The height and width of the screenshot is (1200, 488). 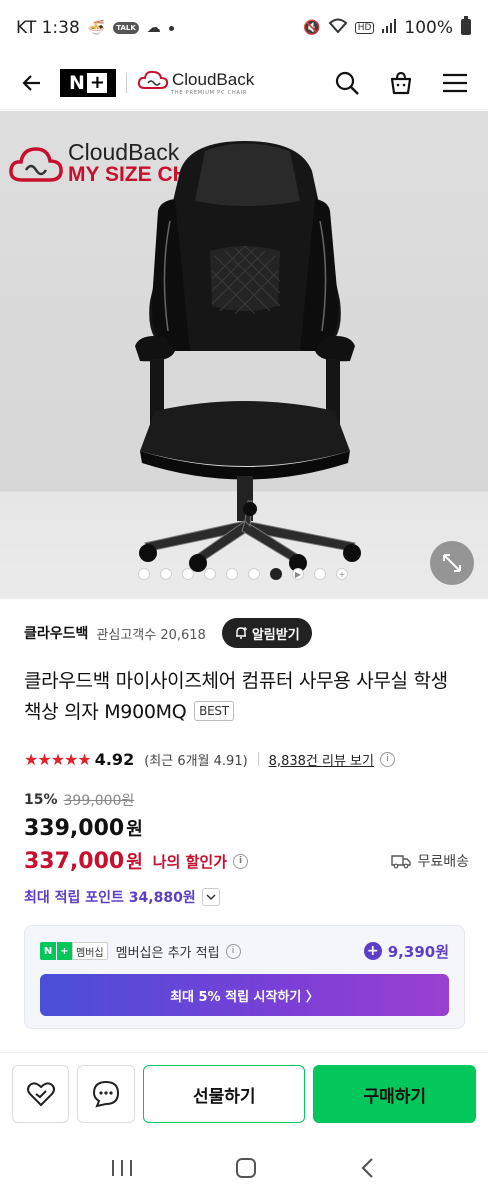 What do you see at coordinates (48, 951) in the screenshot?
I see `membership-badge-n: N` at bounding box center [48, 951].